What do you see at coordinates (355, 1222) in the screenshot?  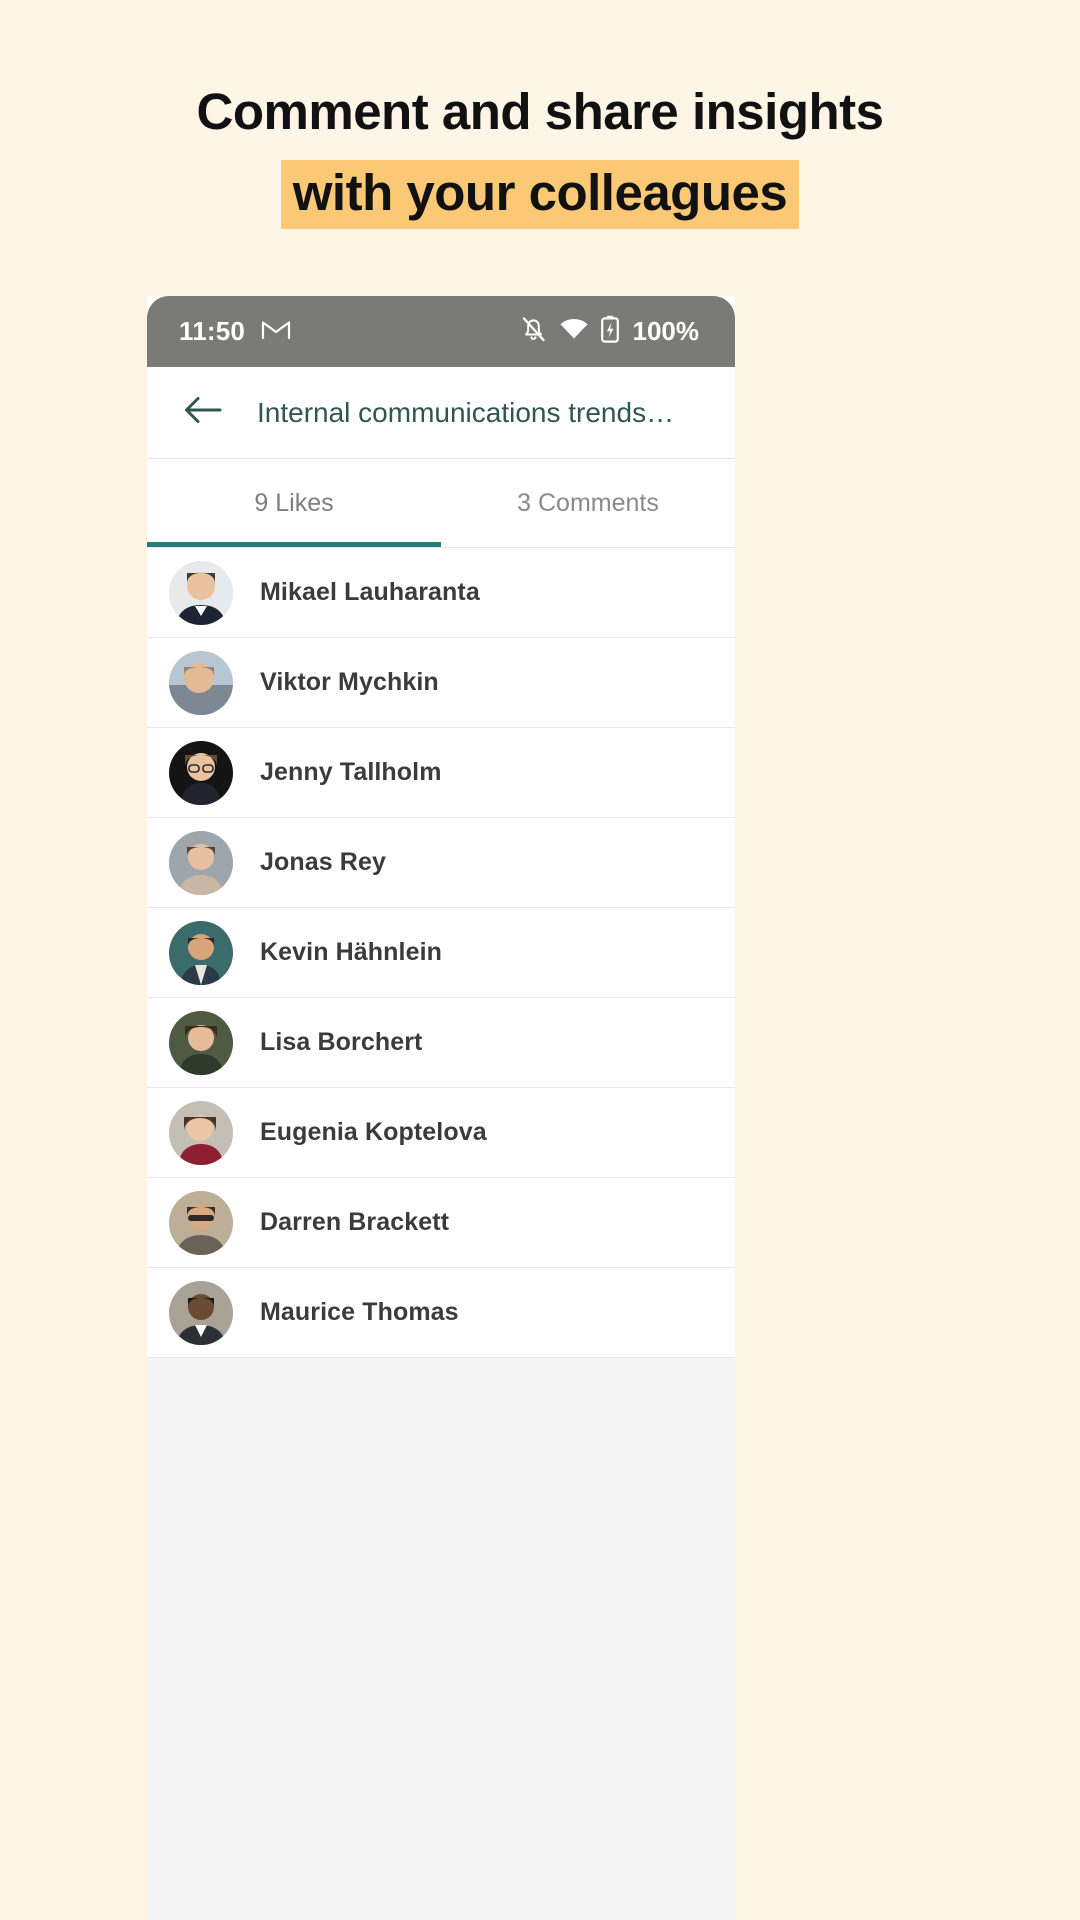 I see `list-item-name: Darren Brackett` at bounding box center [355, 1222].